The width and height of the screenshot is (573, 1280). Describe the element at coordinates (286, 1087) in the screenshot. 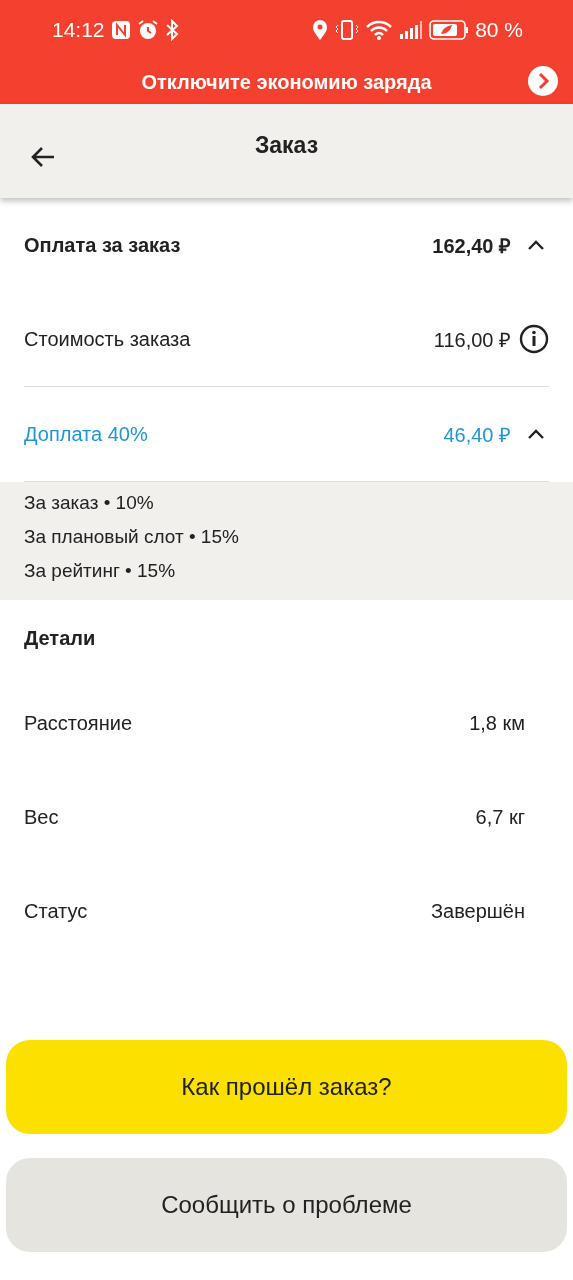

I see `rate-order-button: Как прошёл заказ?` at that location.